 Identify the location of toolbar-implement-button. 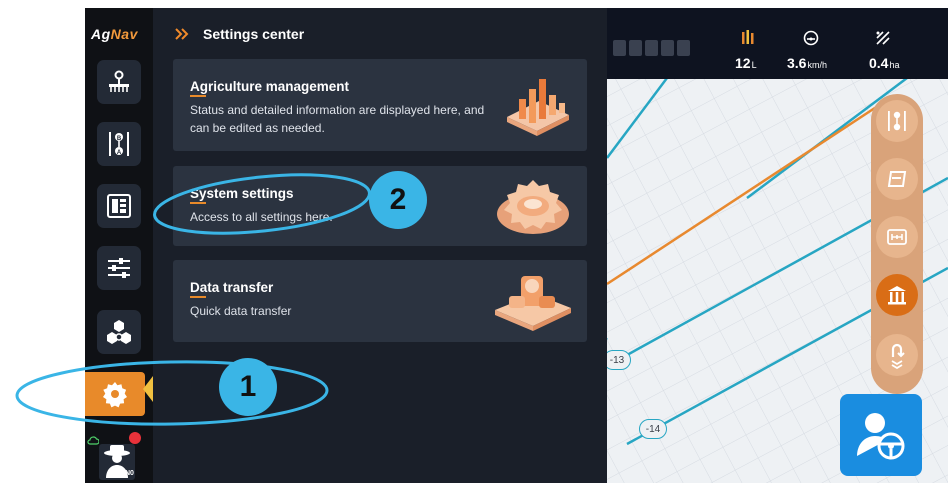
(897, 295).